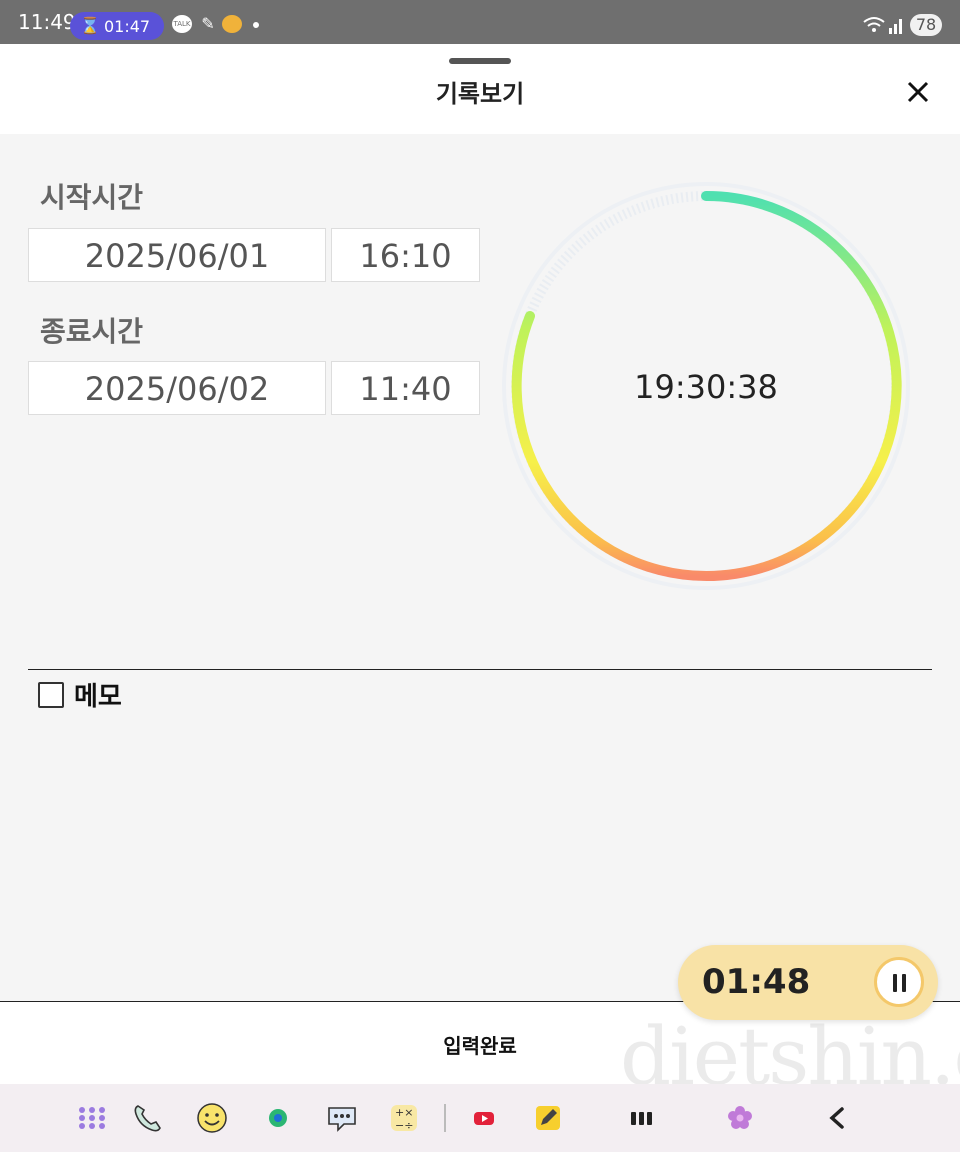 The height and width of the screenshot is (1152, 960). I want to click on pause-icon-bar, so click(904, 983).